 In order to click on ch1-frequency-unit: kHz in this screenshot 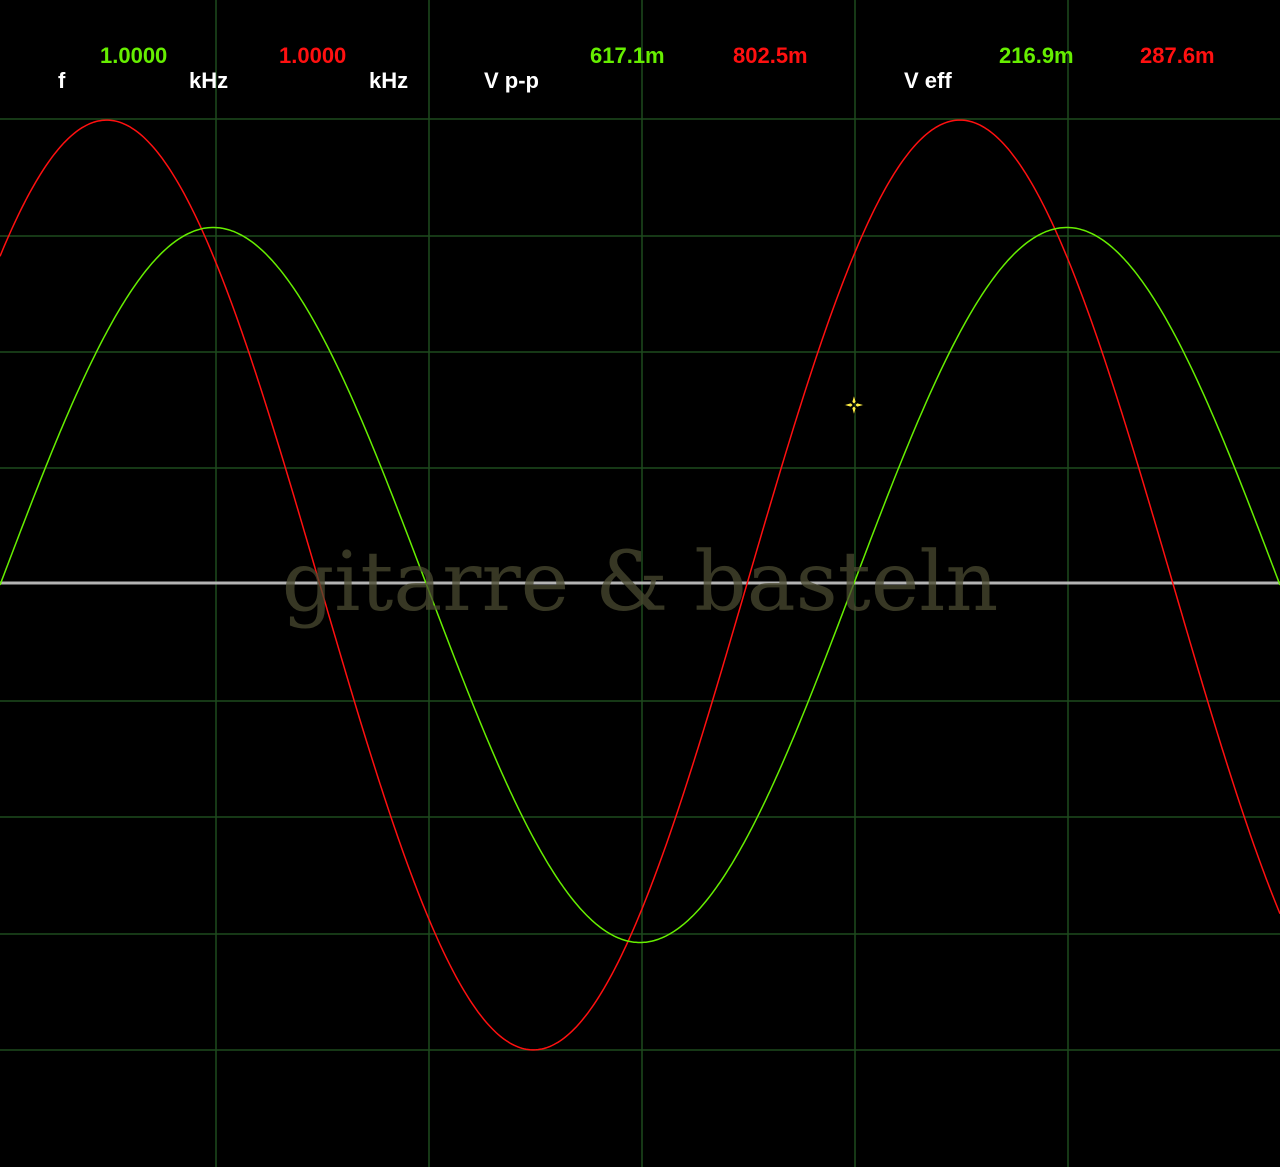, I will do `click(209, 80)`.